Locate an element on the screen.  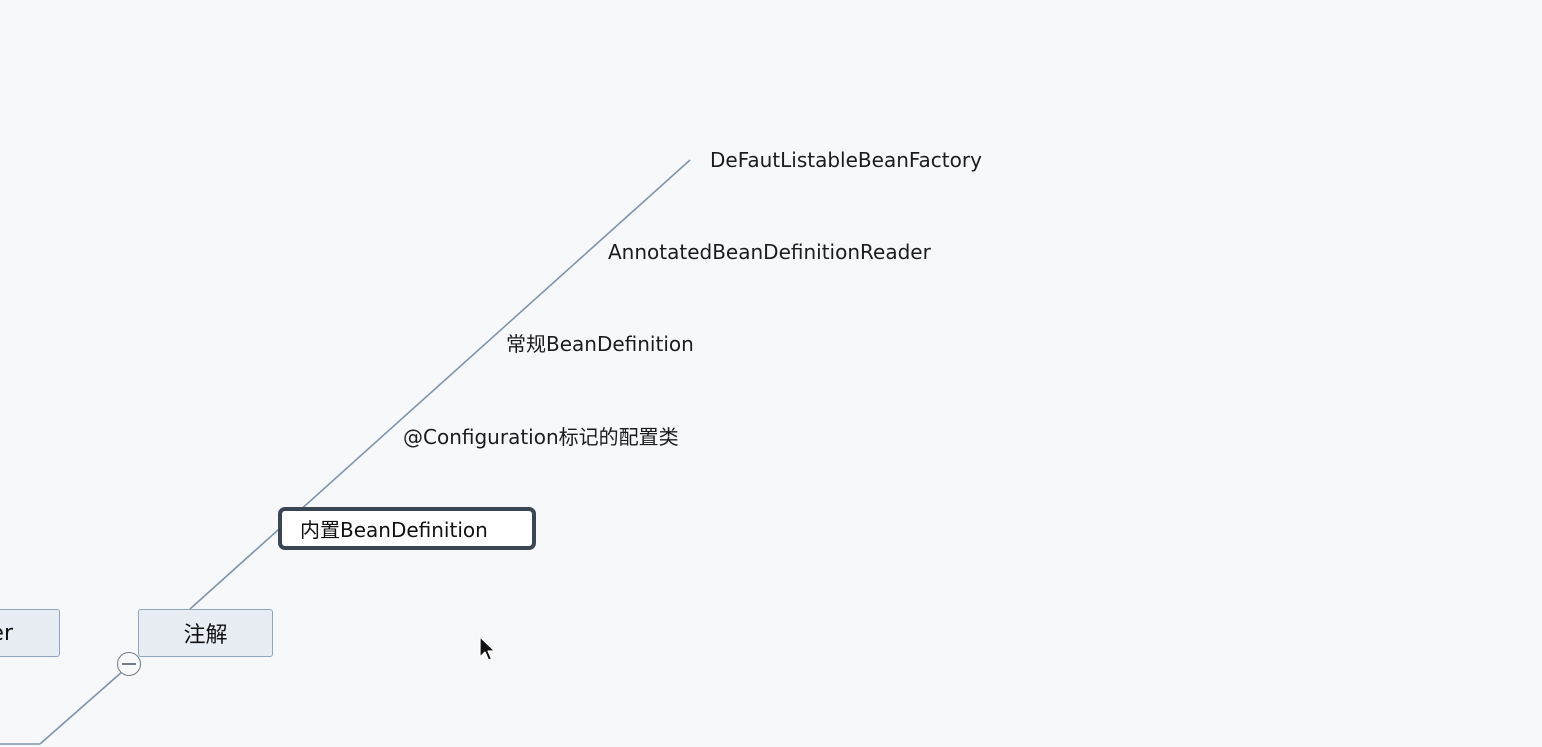
minus-circle-icon is located at coordinates (129, 664).